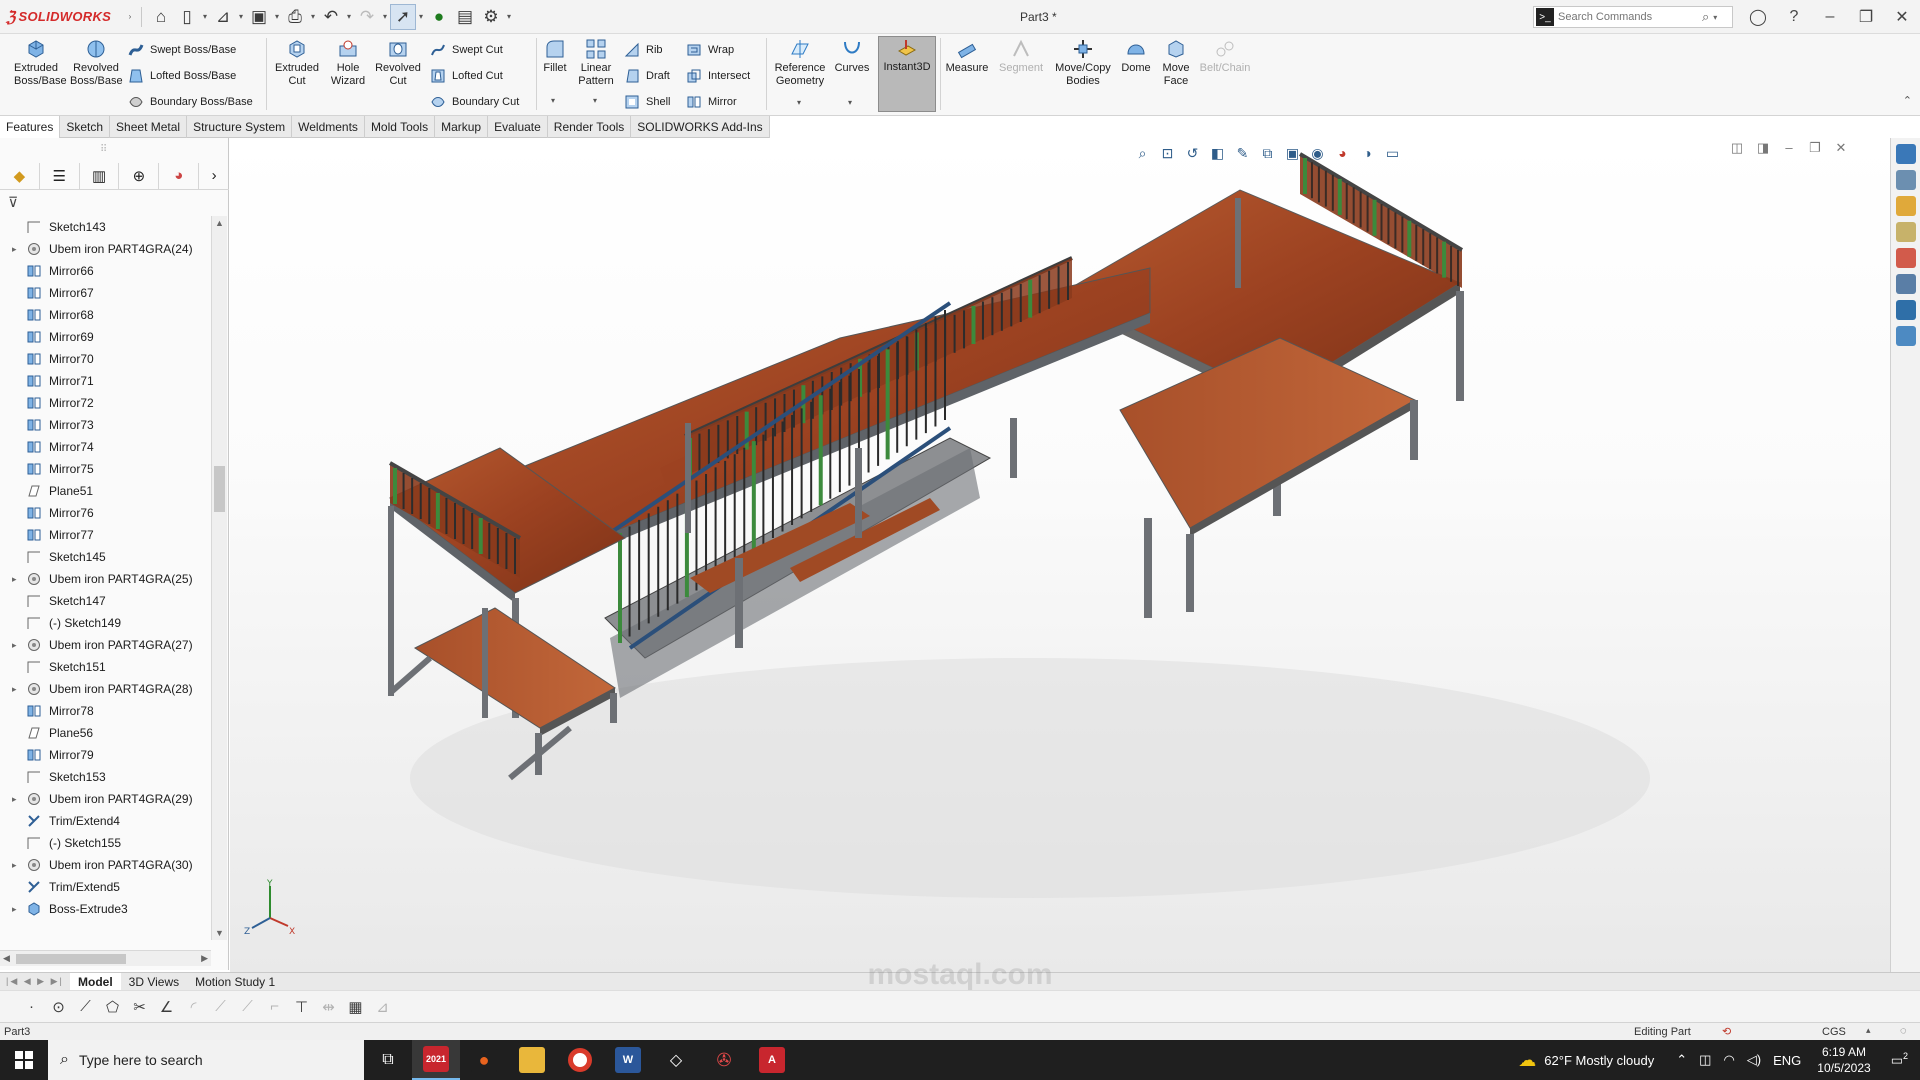 The height and width of the screenshot is (1080, 1920). Describe the element at coordinates (967, 56) in the screenshot. I see `measure-button: Measure` at that location.